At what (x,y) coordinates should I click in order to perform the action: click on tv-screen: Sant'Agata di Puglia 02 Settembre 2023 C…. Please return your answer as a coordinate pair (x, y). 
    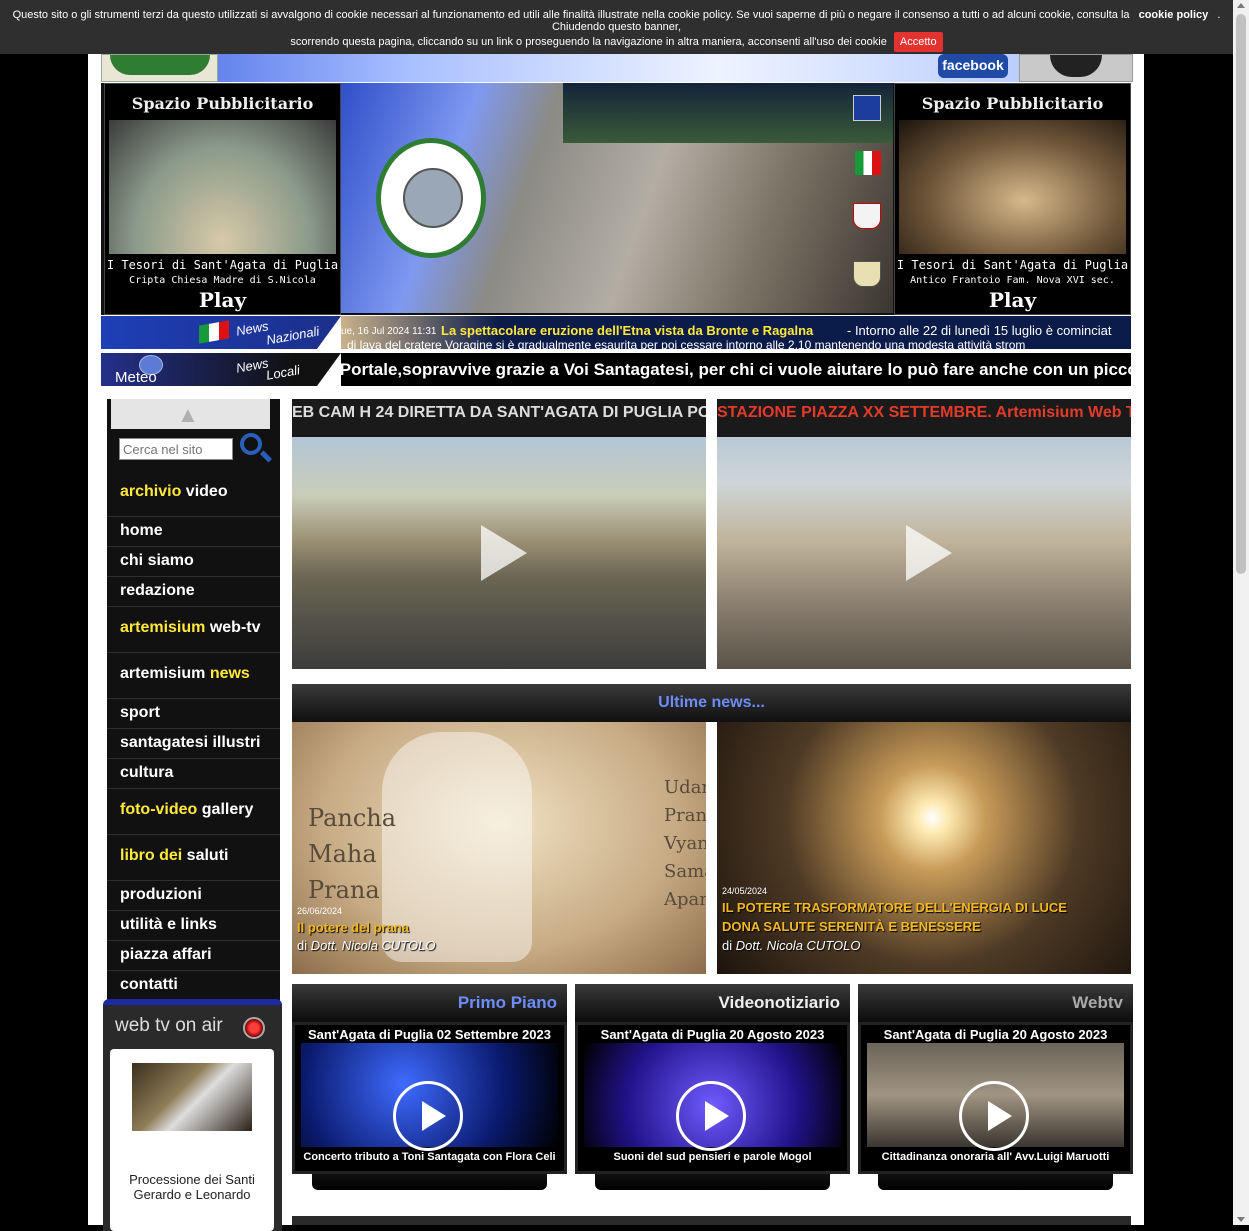
    Looking at the image, I should click on (429, 1098).